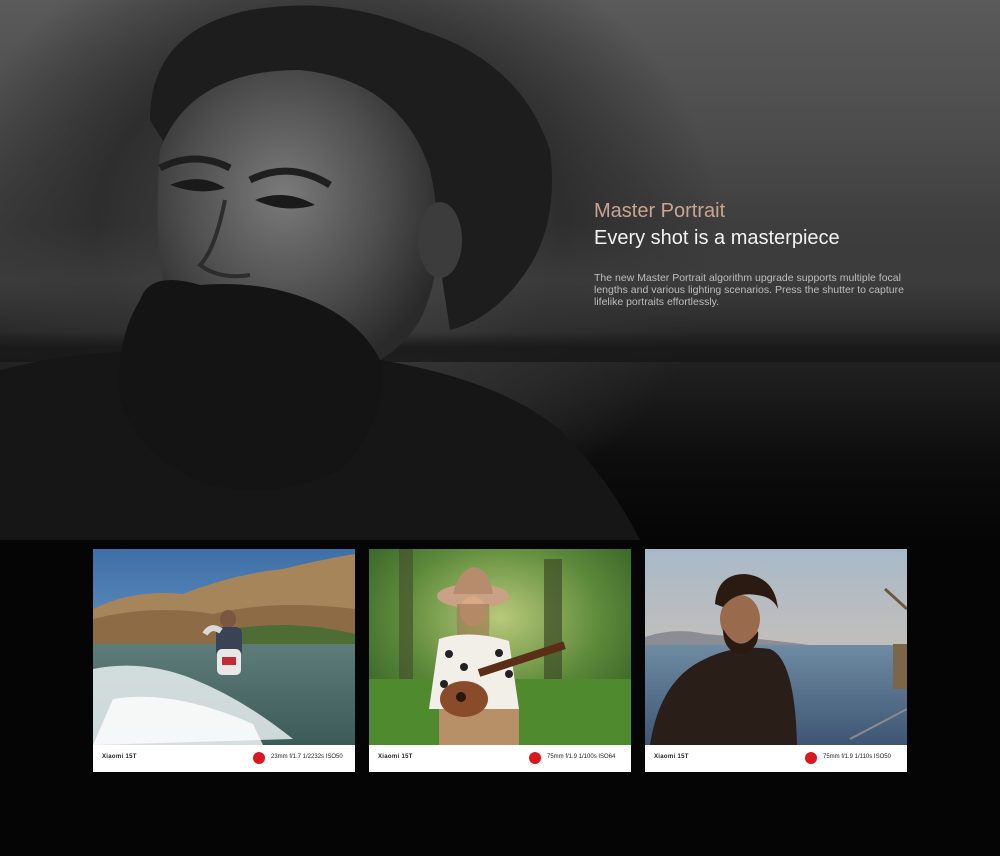  What do you see at coordinates (224, 647) in the screenshot?
I see `sample-photo-beach` at bounding box center [224, 647].